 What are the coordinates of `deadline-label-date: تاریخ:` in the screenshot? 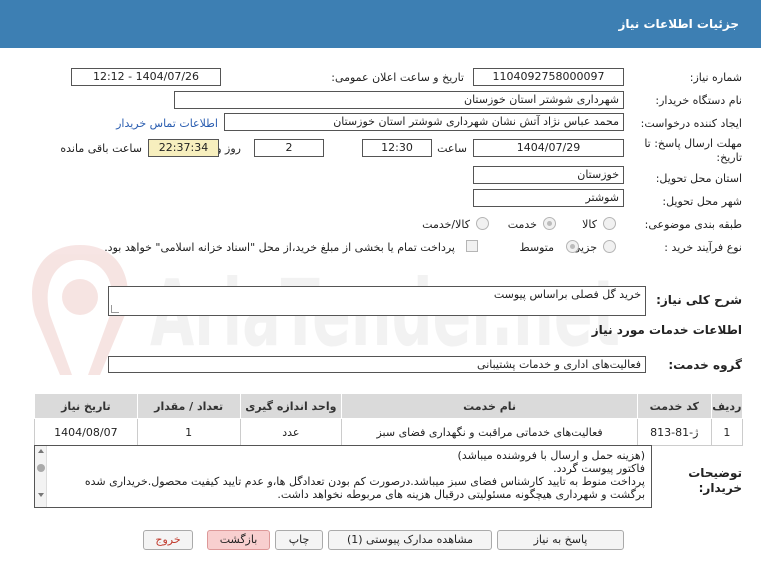 It's located at (729, 157).